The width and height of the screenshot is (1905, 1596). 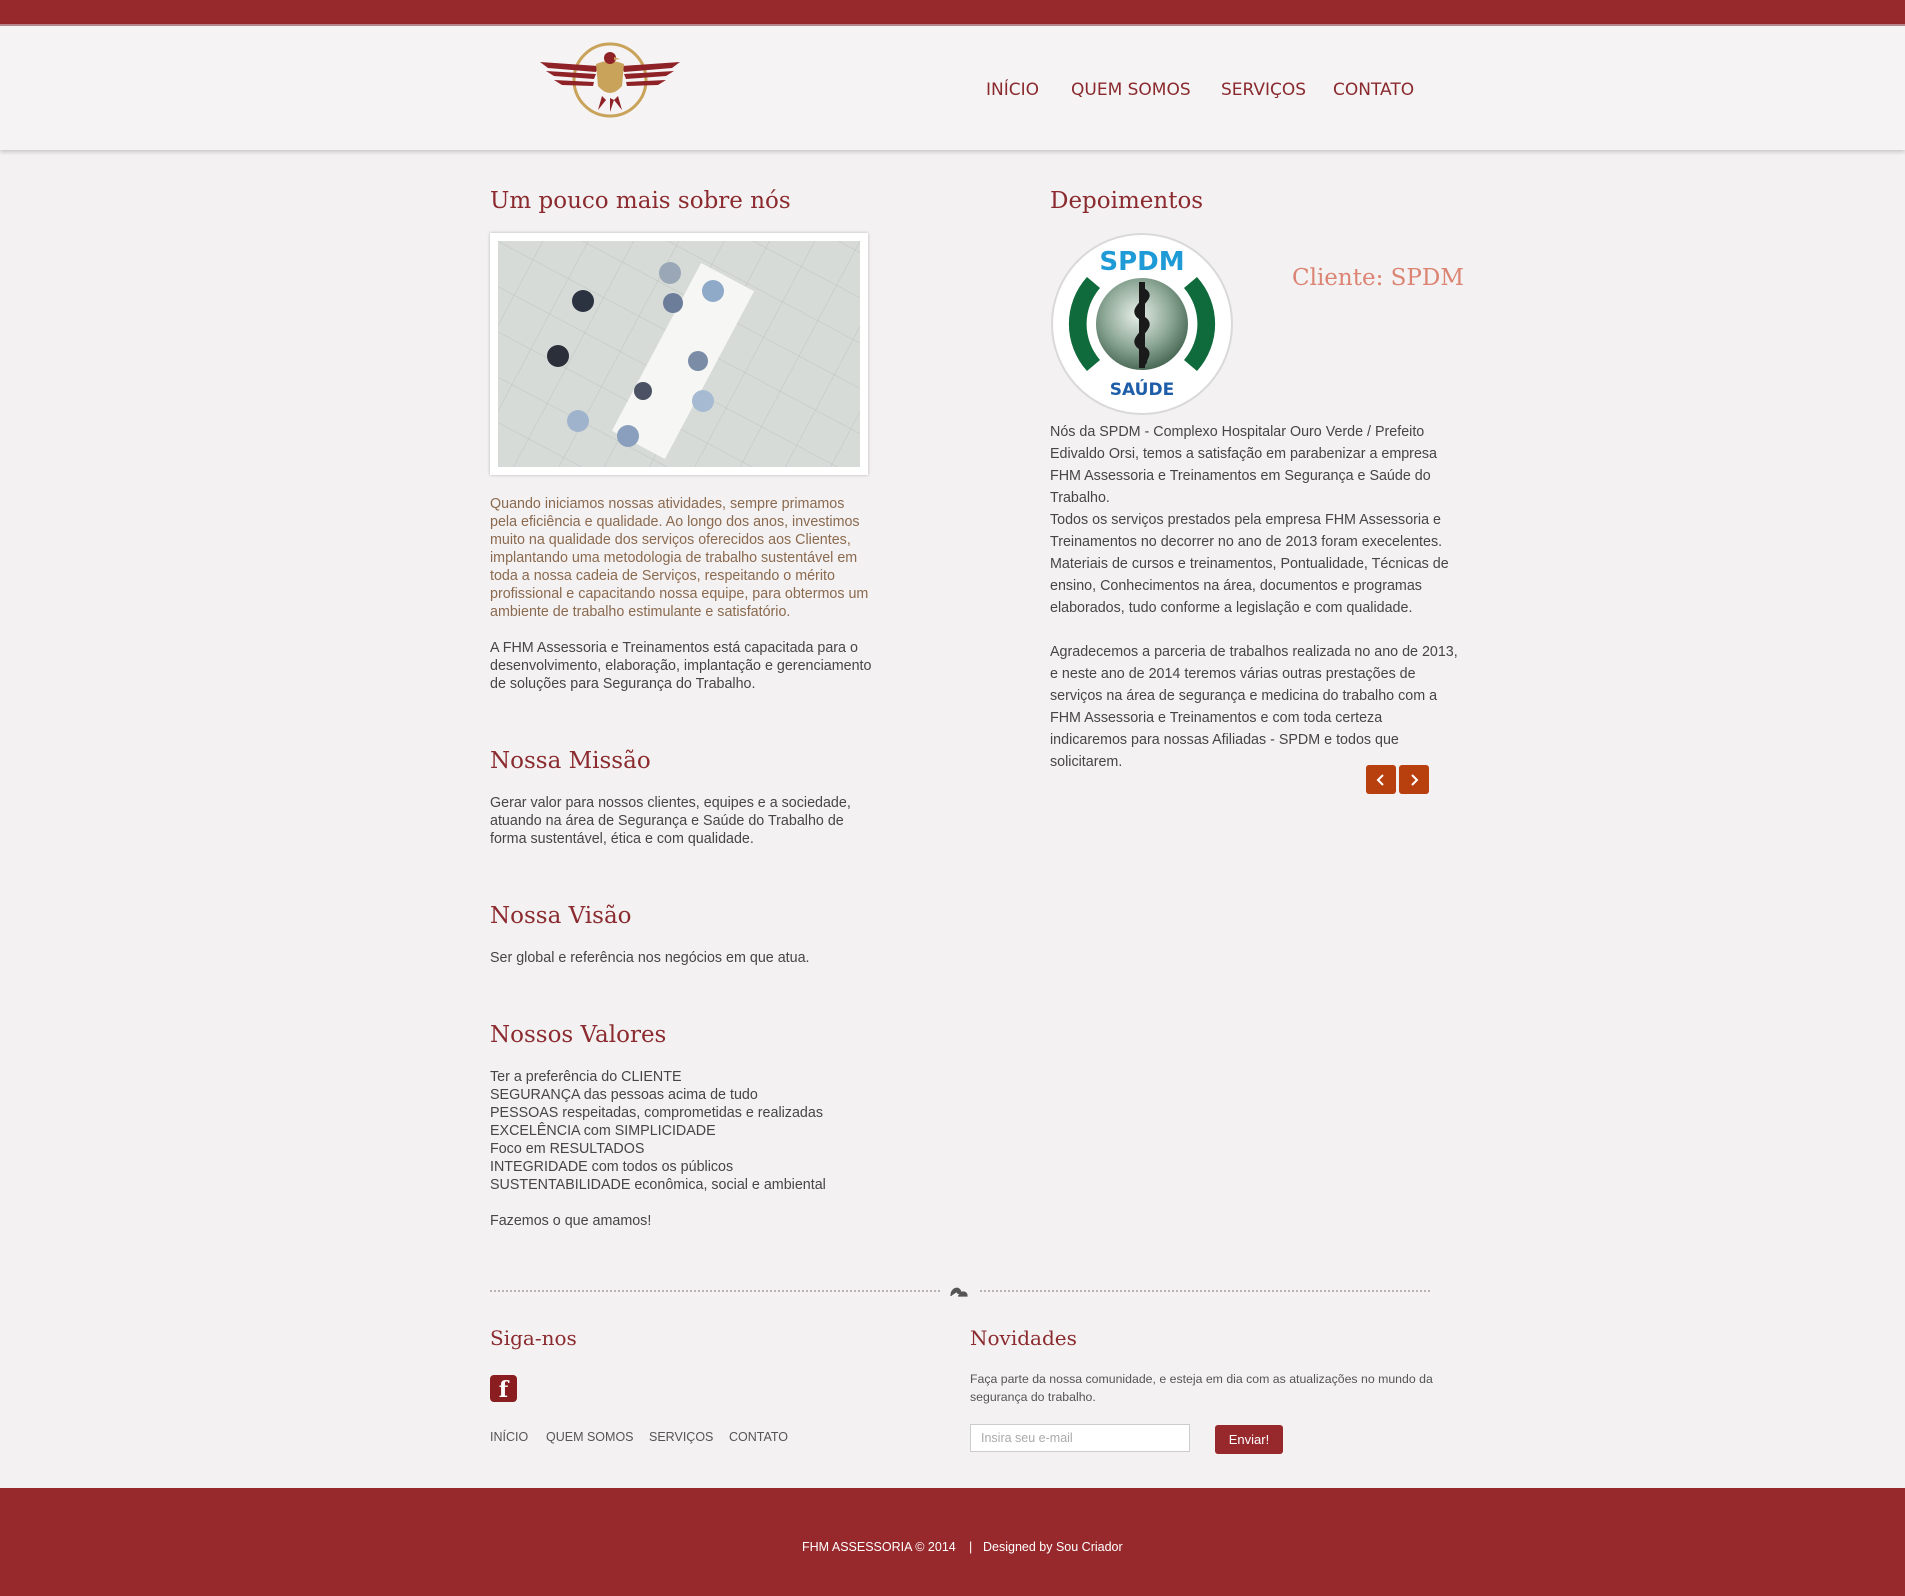 I want to click on footer-copyright: FHM ASSESSORIA © 2014, so click(x=879, y=1547).